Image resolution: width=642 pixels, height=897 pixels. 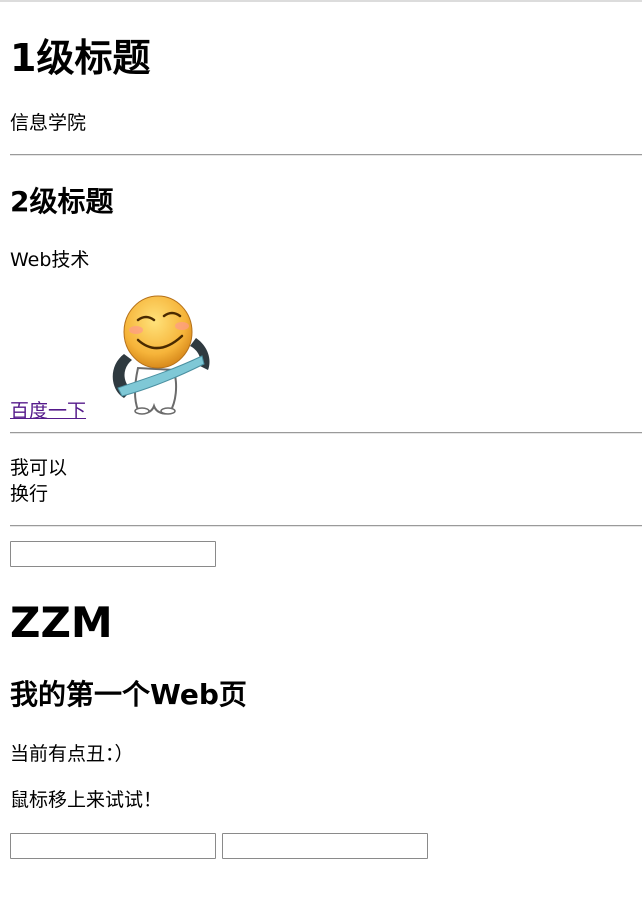 What do you see at coordinates (80, 58) in the screenshot?
I see `heading-level-1: 1级标题` at bounding box center [80, 58].